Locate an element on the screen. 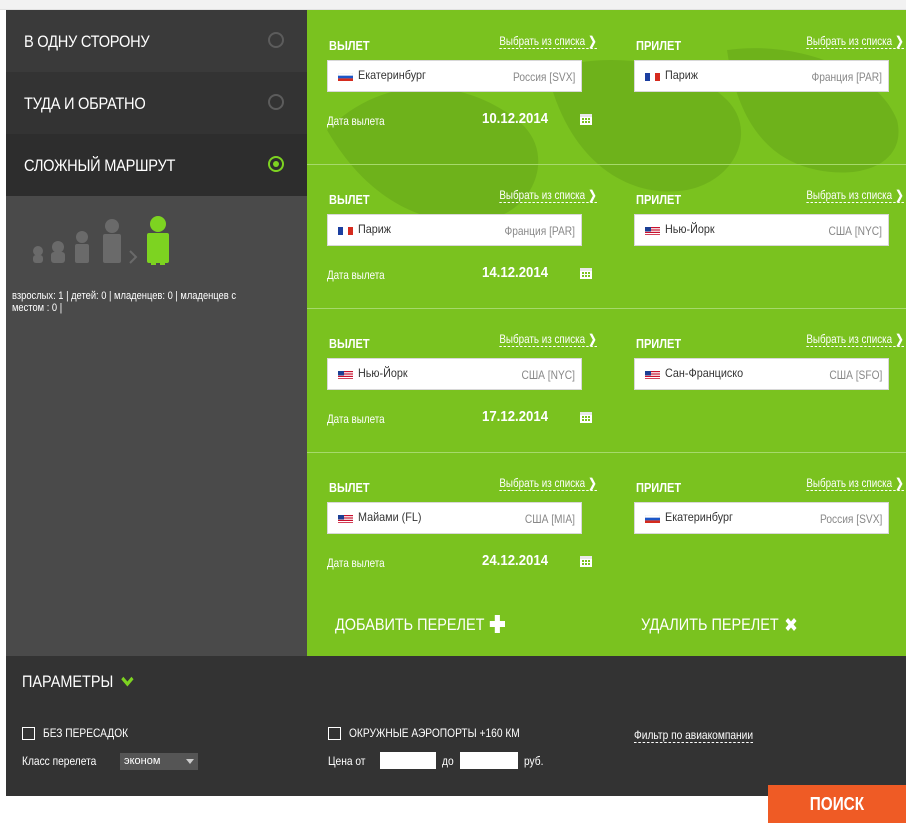 The height and width of the screenshot is (823, 906). airline-filter-link: Фильтр по авиакомпании is located at coordinates (694, 735).